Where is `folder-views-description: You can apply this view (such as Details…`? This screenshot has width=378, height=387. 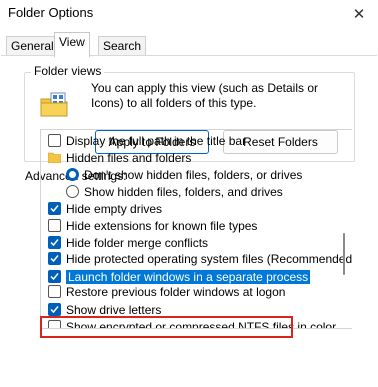 folder-views-description: You can apply this view (such as Details… is located at coordinates (205, 95).